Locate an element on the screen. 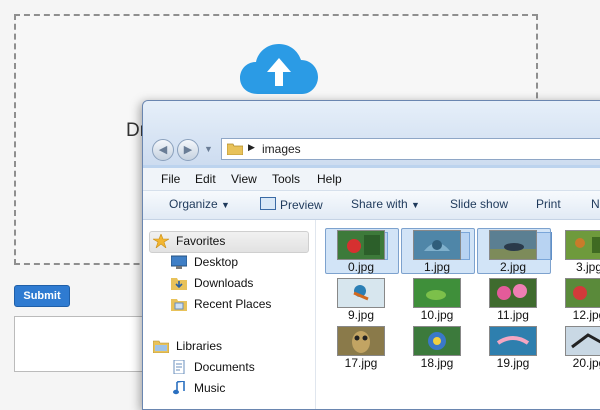 Image resolution: width=600 pixels, height=410 pixels. file-item: 18.jpg is located at coordinates (437, 348).